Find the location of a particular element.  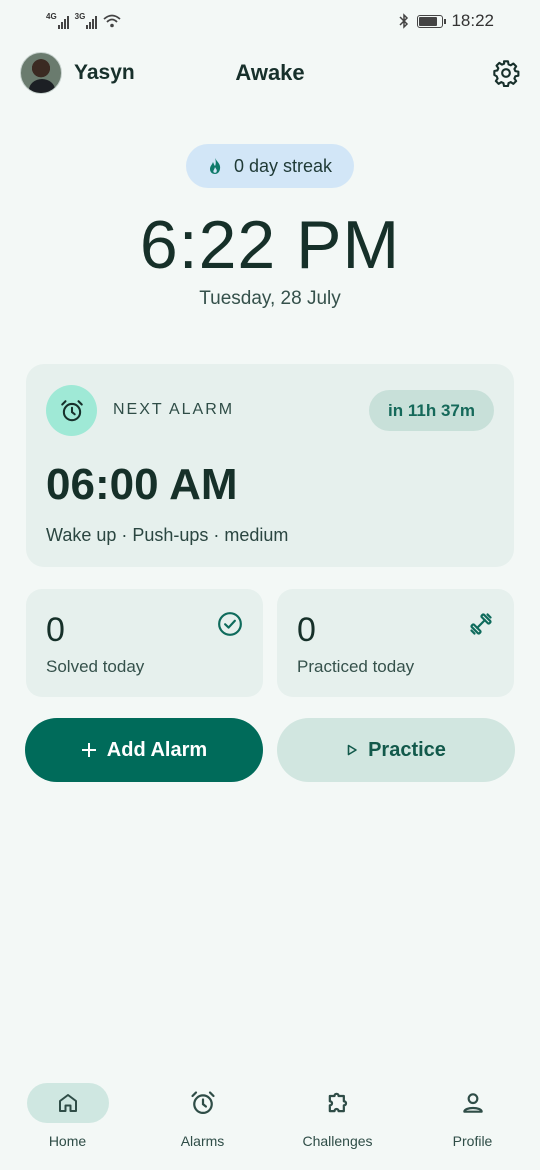

practice-button: Practice is located at coordinates (396, 750).